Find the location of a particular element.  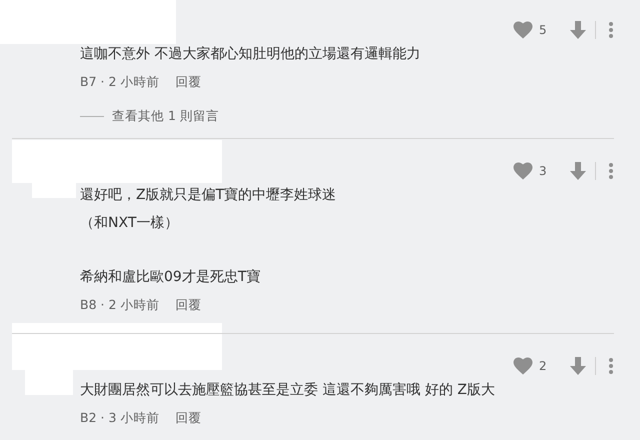

comment-text: 大財團居然可以去施壓籃協甚至是立委 這還不夠厲害哦 好的 Z版大 is located at coordinates (288, 390).